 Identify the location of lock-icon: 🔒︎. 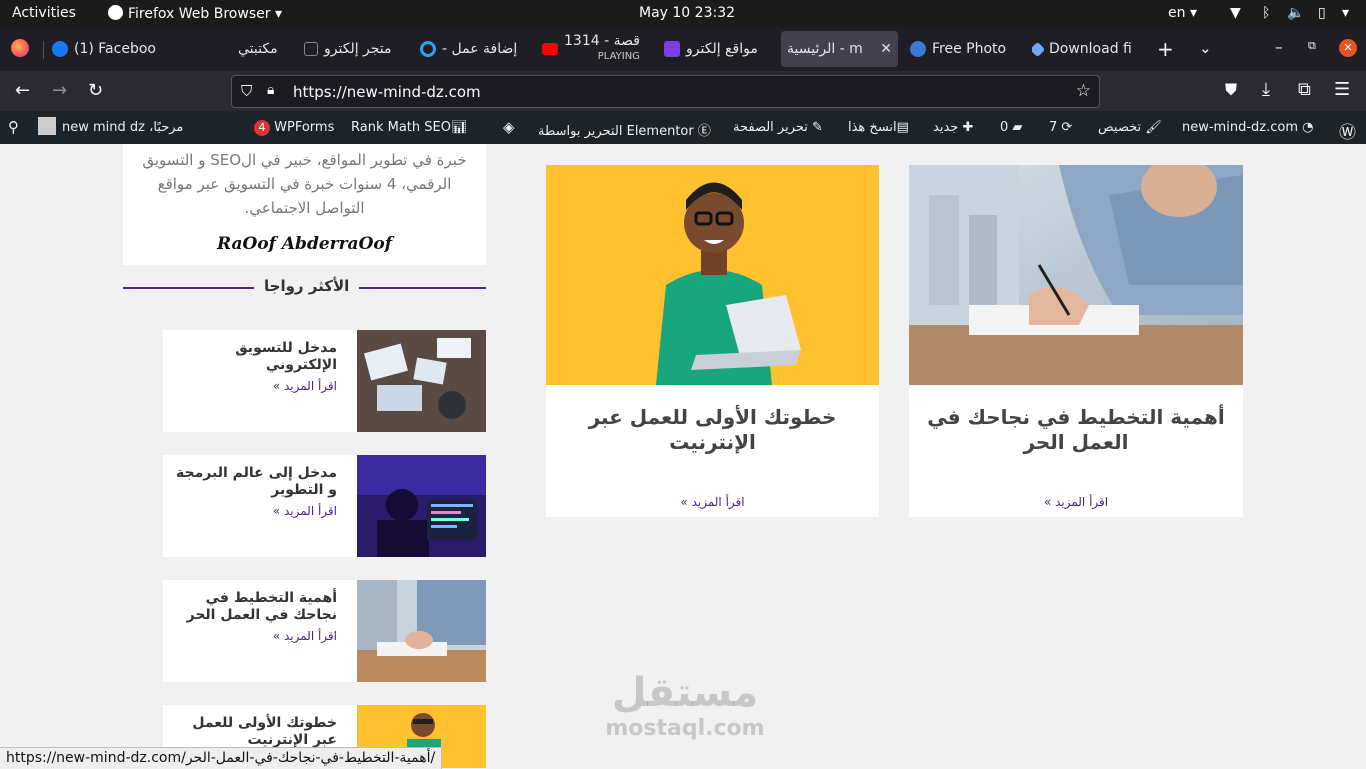
(270, 90).